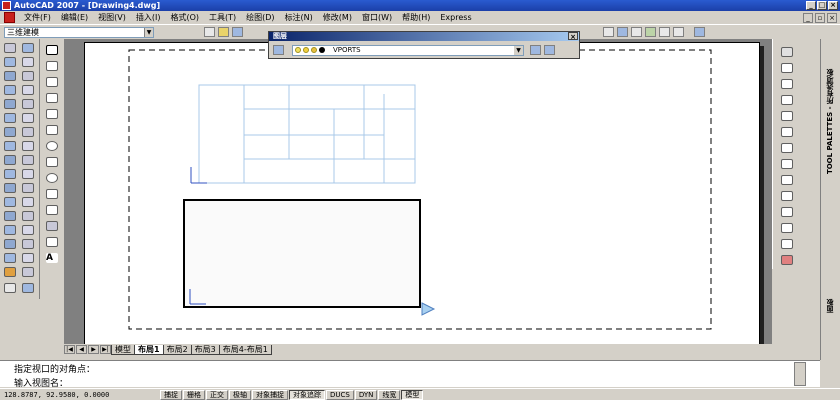 This screenshot has height=400, width=840. I want to click on markup-icon, so click(664, 32).